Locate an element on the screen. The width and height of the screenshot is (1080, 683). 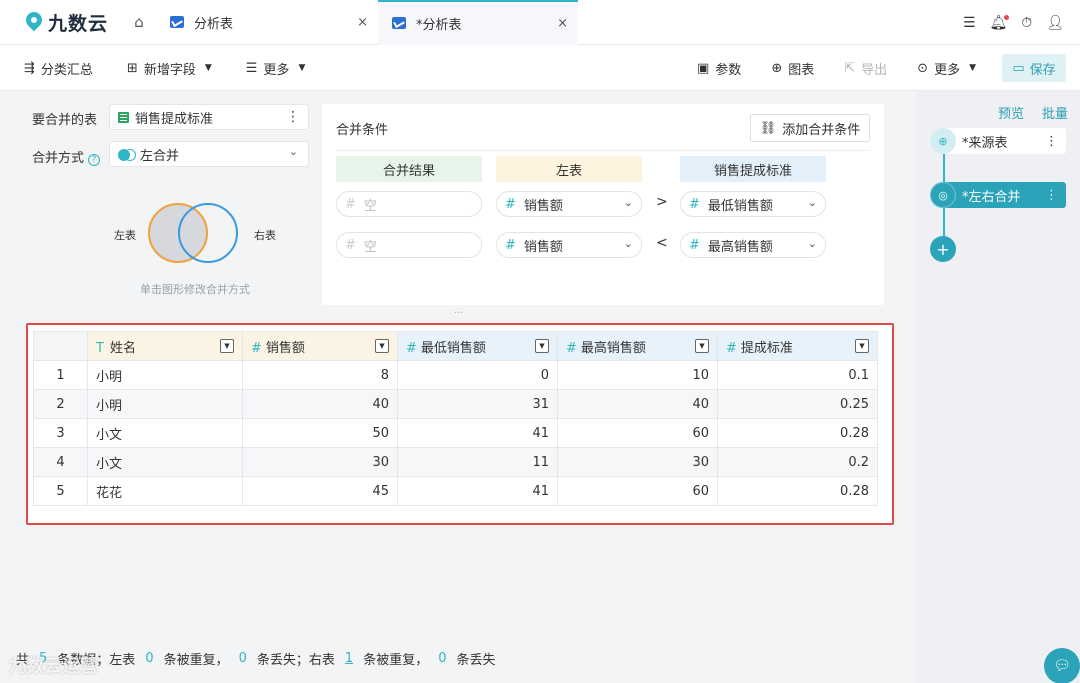
header-left-table: 左表 is located at coordinates (569, 169).